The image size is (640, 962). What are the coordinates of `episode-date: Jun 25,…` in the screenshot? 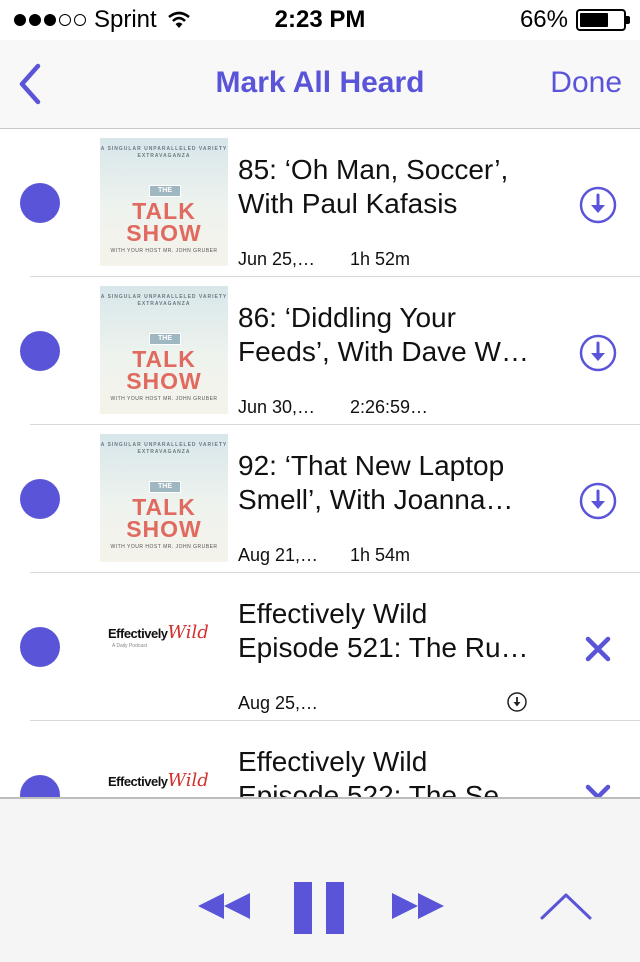 It's located at (277, 259).